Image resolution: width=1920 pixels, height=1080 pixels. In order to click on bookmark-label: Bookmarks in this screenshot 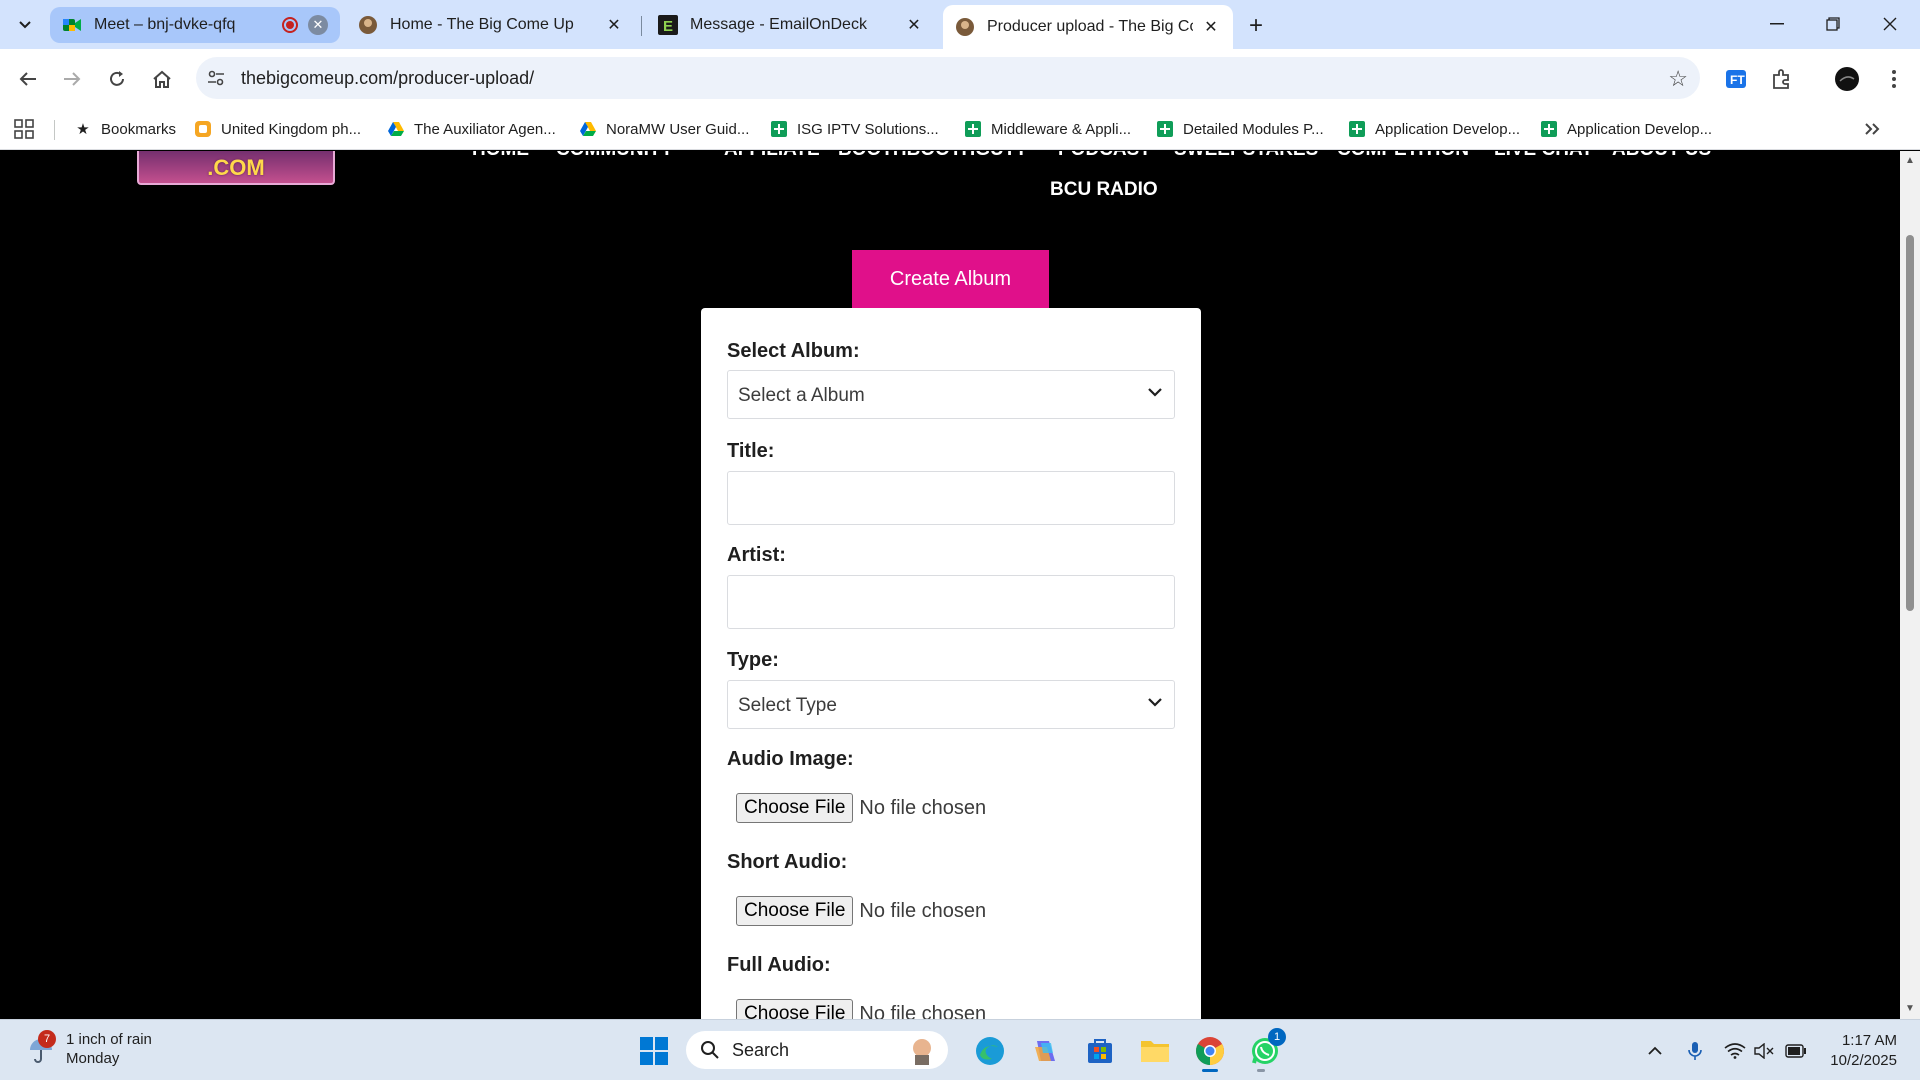, I will do `click(139, 129)`.